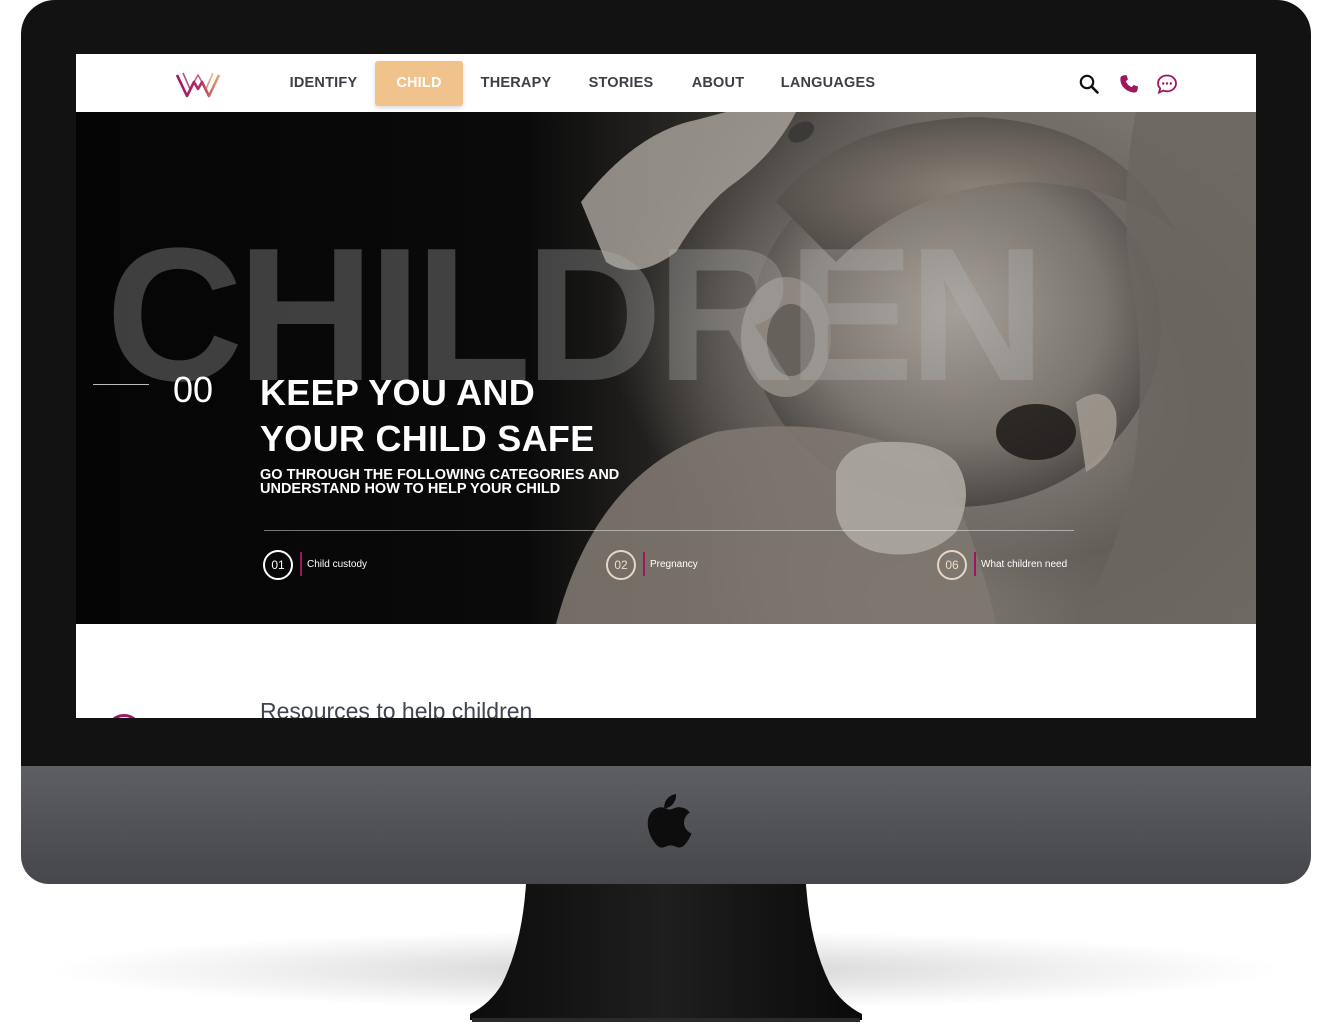 The image size is (1329, 1024). I want to click on hero-index-number: 00, so click(193, 389).